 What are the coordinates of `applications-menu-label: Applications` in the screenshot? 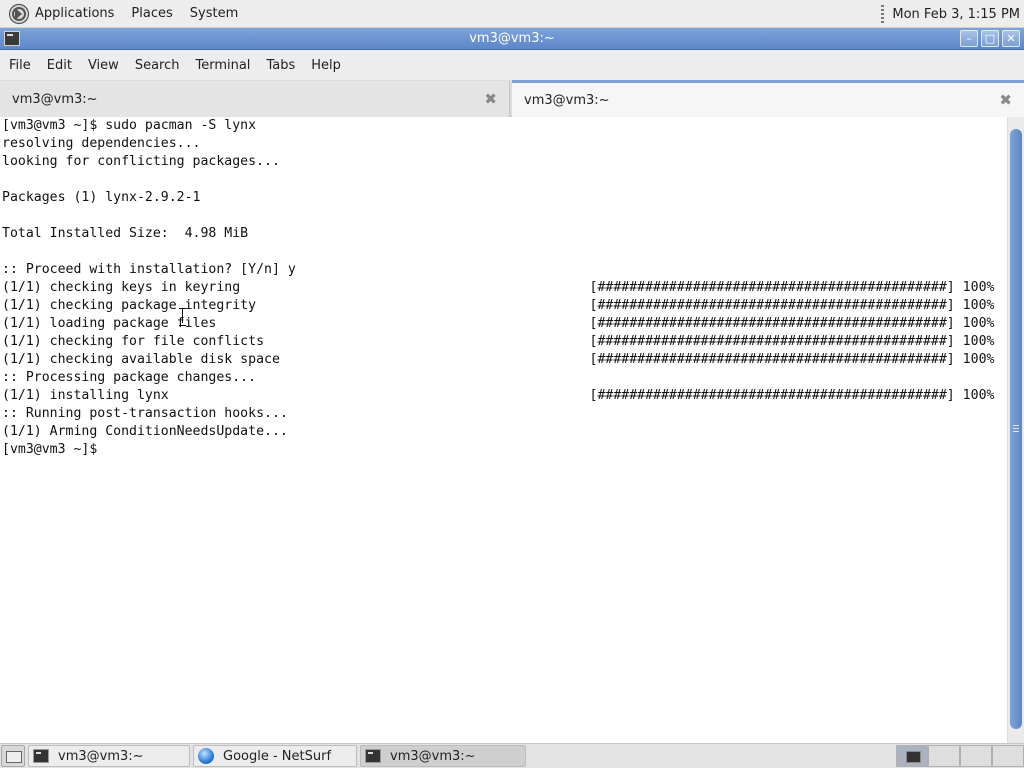 It's located at (75, 13).